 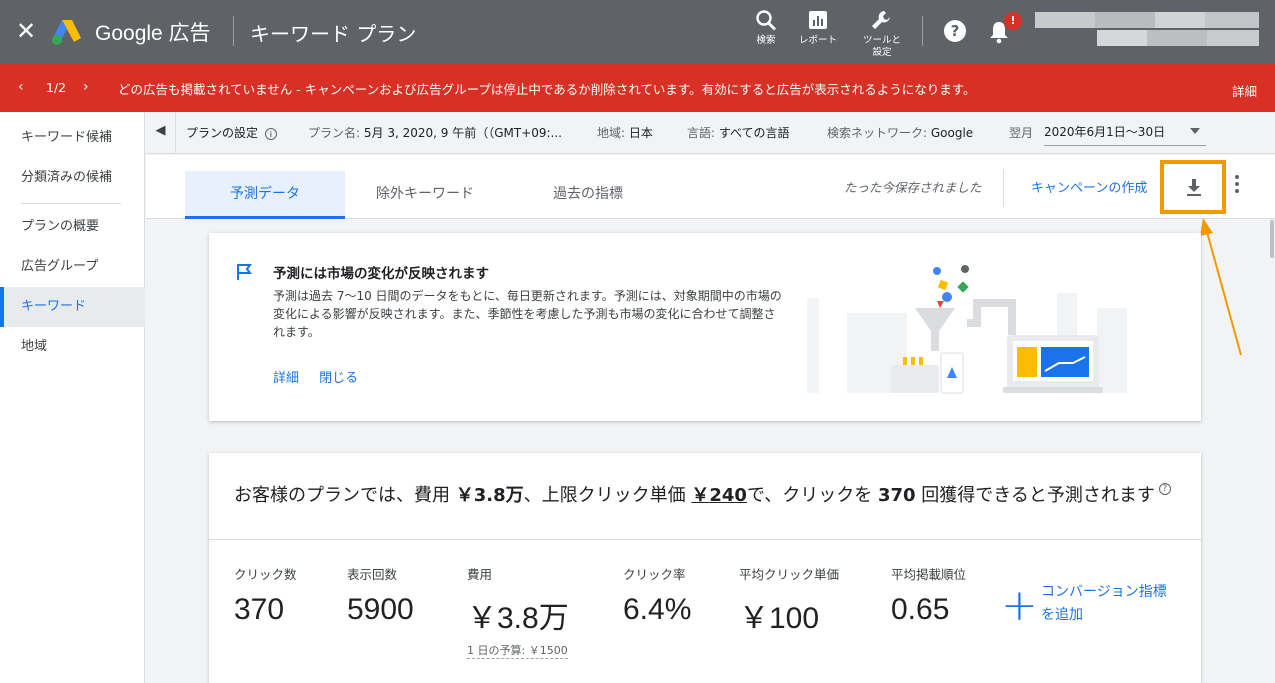 What do you see at coordinates (265, 195) in the screenshot?
I see `tab-forecast: 予測データ` at bounding box center [265, 195].